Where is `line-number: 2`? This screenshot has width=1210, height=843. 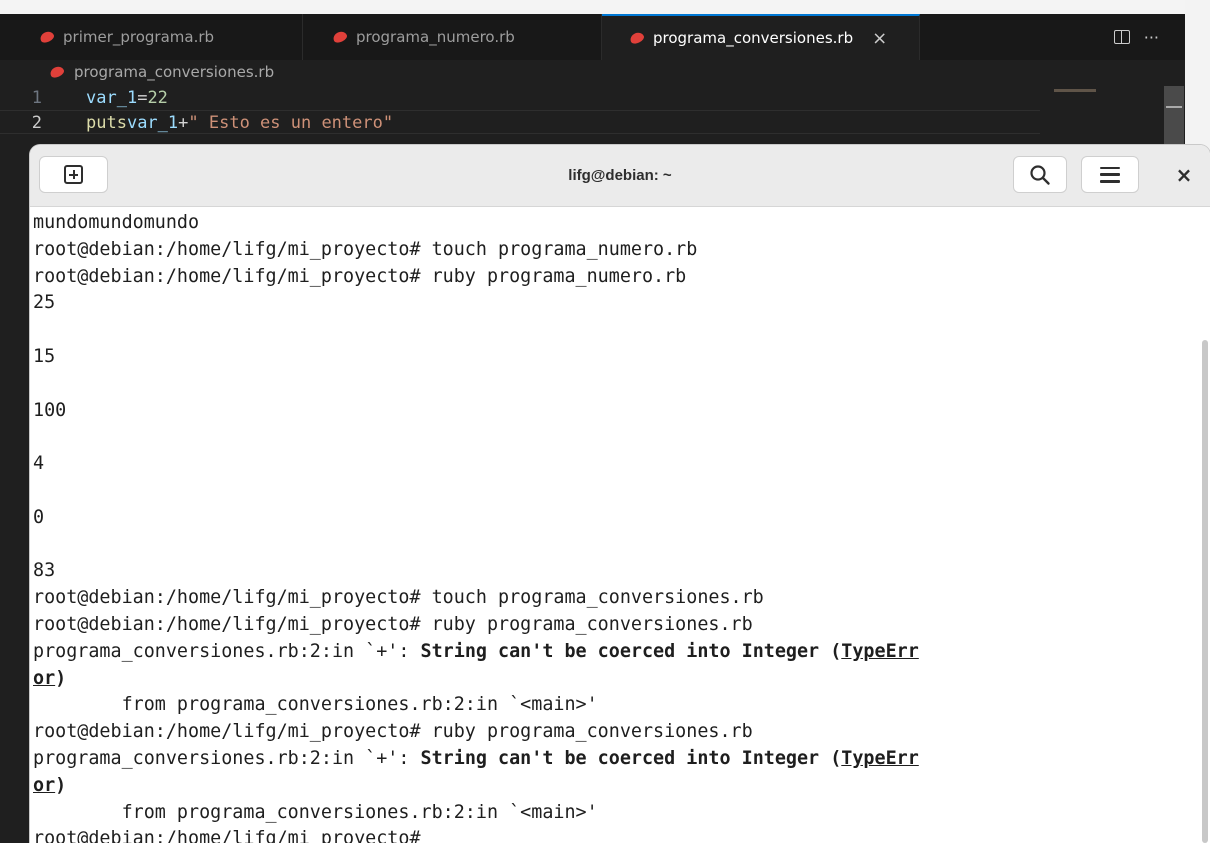 line-number: 2 is located at coordinates (36, 123).